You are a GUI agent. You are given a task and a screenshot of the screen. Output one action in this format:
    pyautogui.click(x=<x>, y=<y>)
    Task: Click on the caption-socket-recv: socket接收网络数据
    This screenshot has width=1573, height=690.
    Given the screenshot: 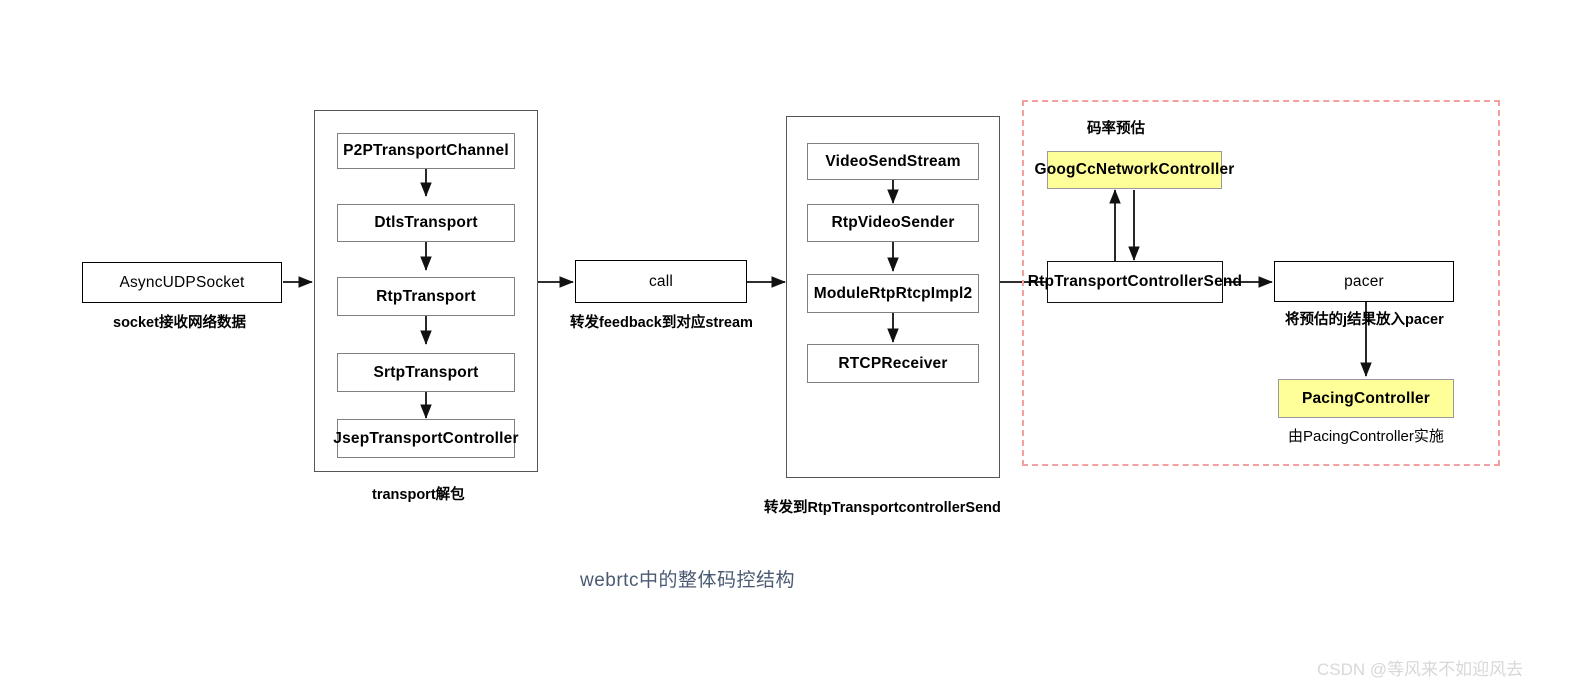 What is the action you would take?
    pyautogui.click(x=179, y=323)
    